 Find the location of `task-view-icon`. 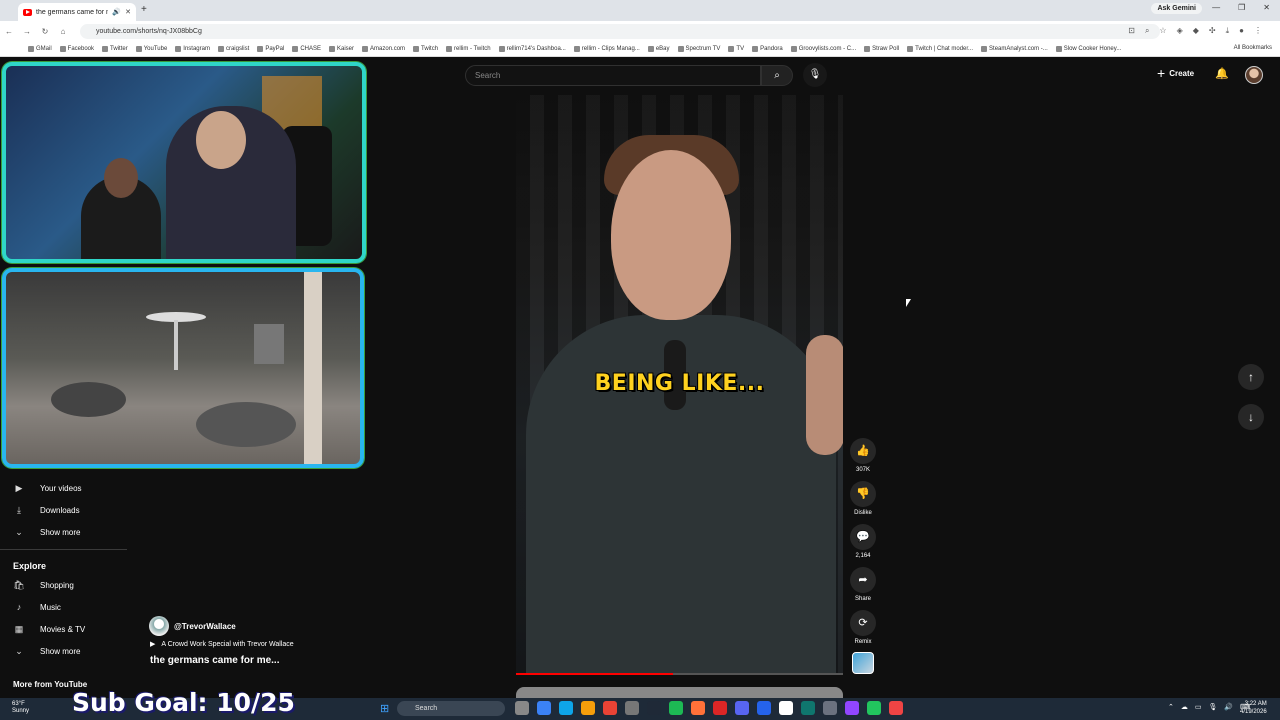

task-view-icon is located at coordinates (522, 708).